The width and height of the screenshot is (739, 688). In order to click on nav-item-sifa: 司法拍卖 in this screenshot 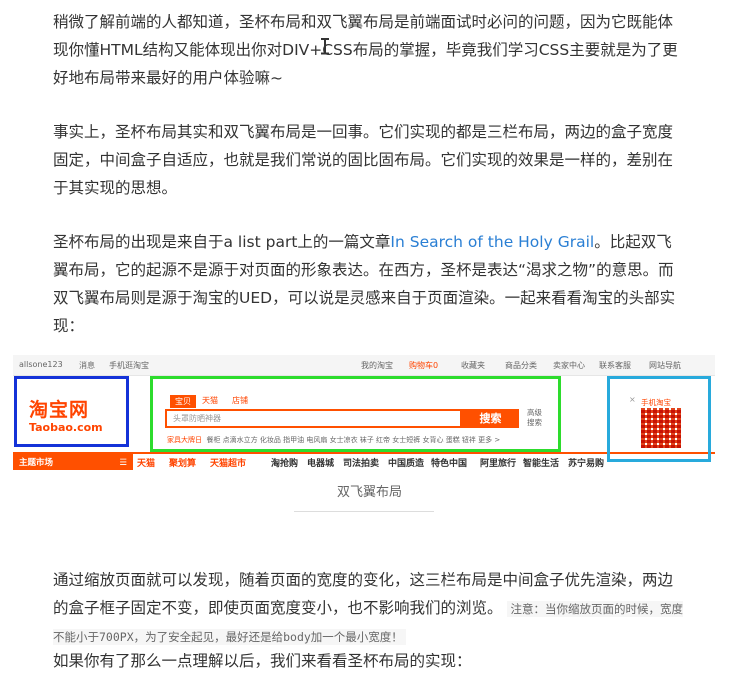, I will do `click(361, 464)`.